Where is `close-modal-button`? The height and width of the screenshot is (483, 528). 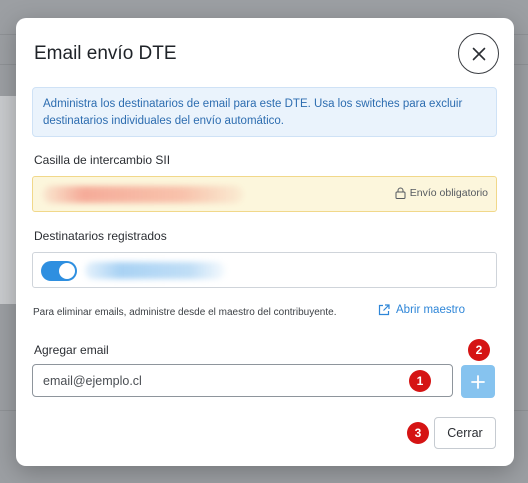 close-modal-button is located at coordinates (478, 53).